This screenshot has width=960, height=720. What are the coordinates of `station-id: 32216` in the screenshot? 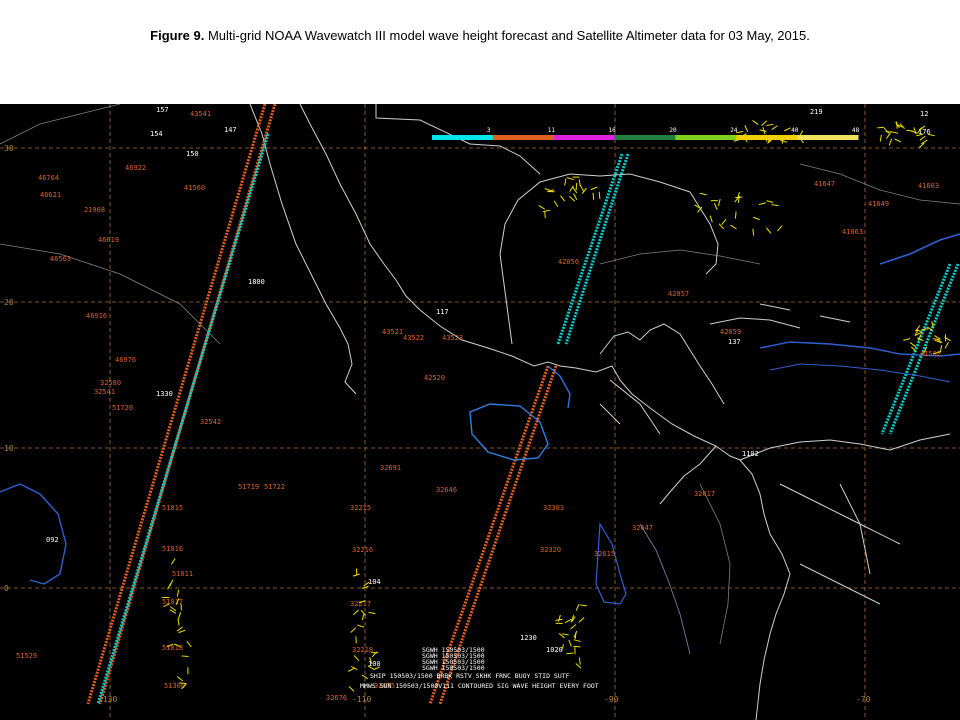 It's located at (362, 550).